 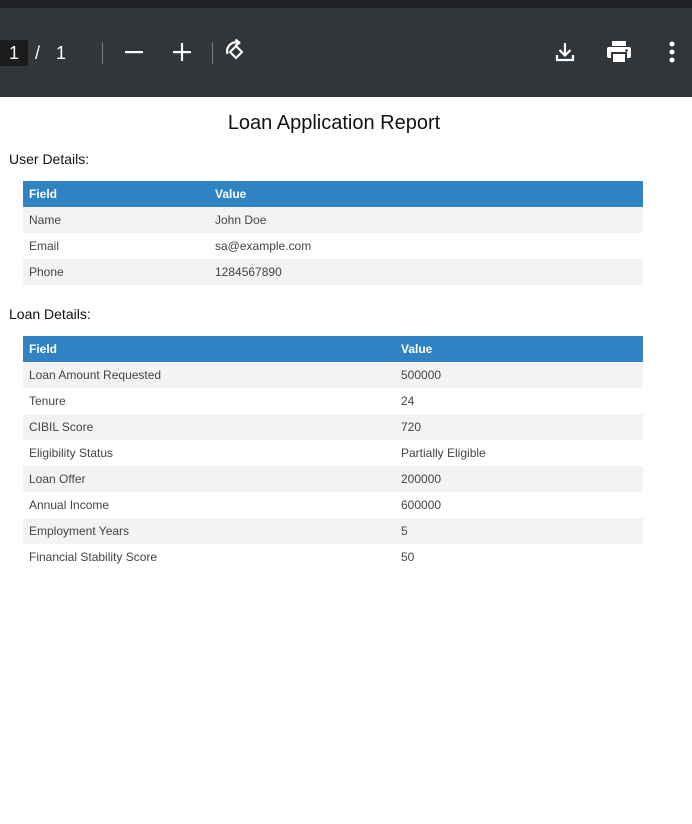 I want to click on table-row: Email sa@example.com, so click(x=333, y=246).